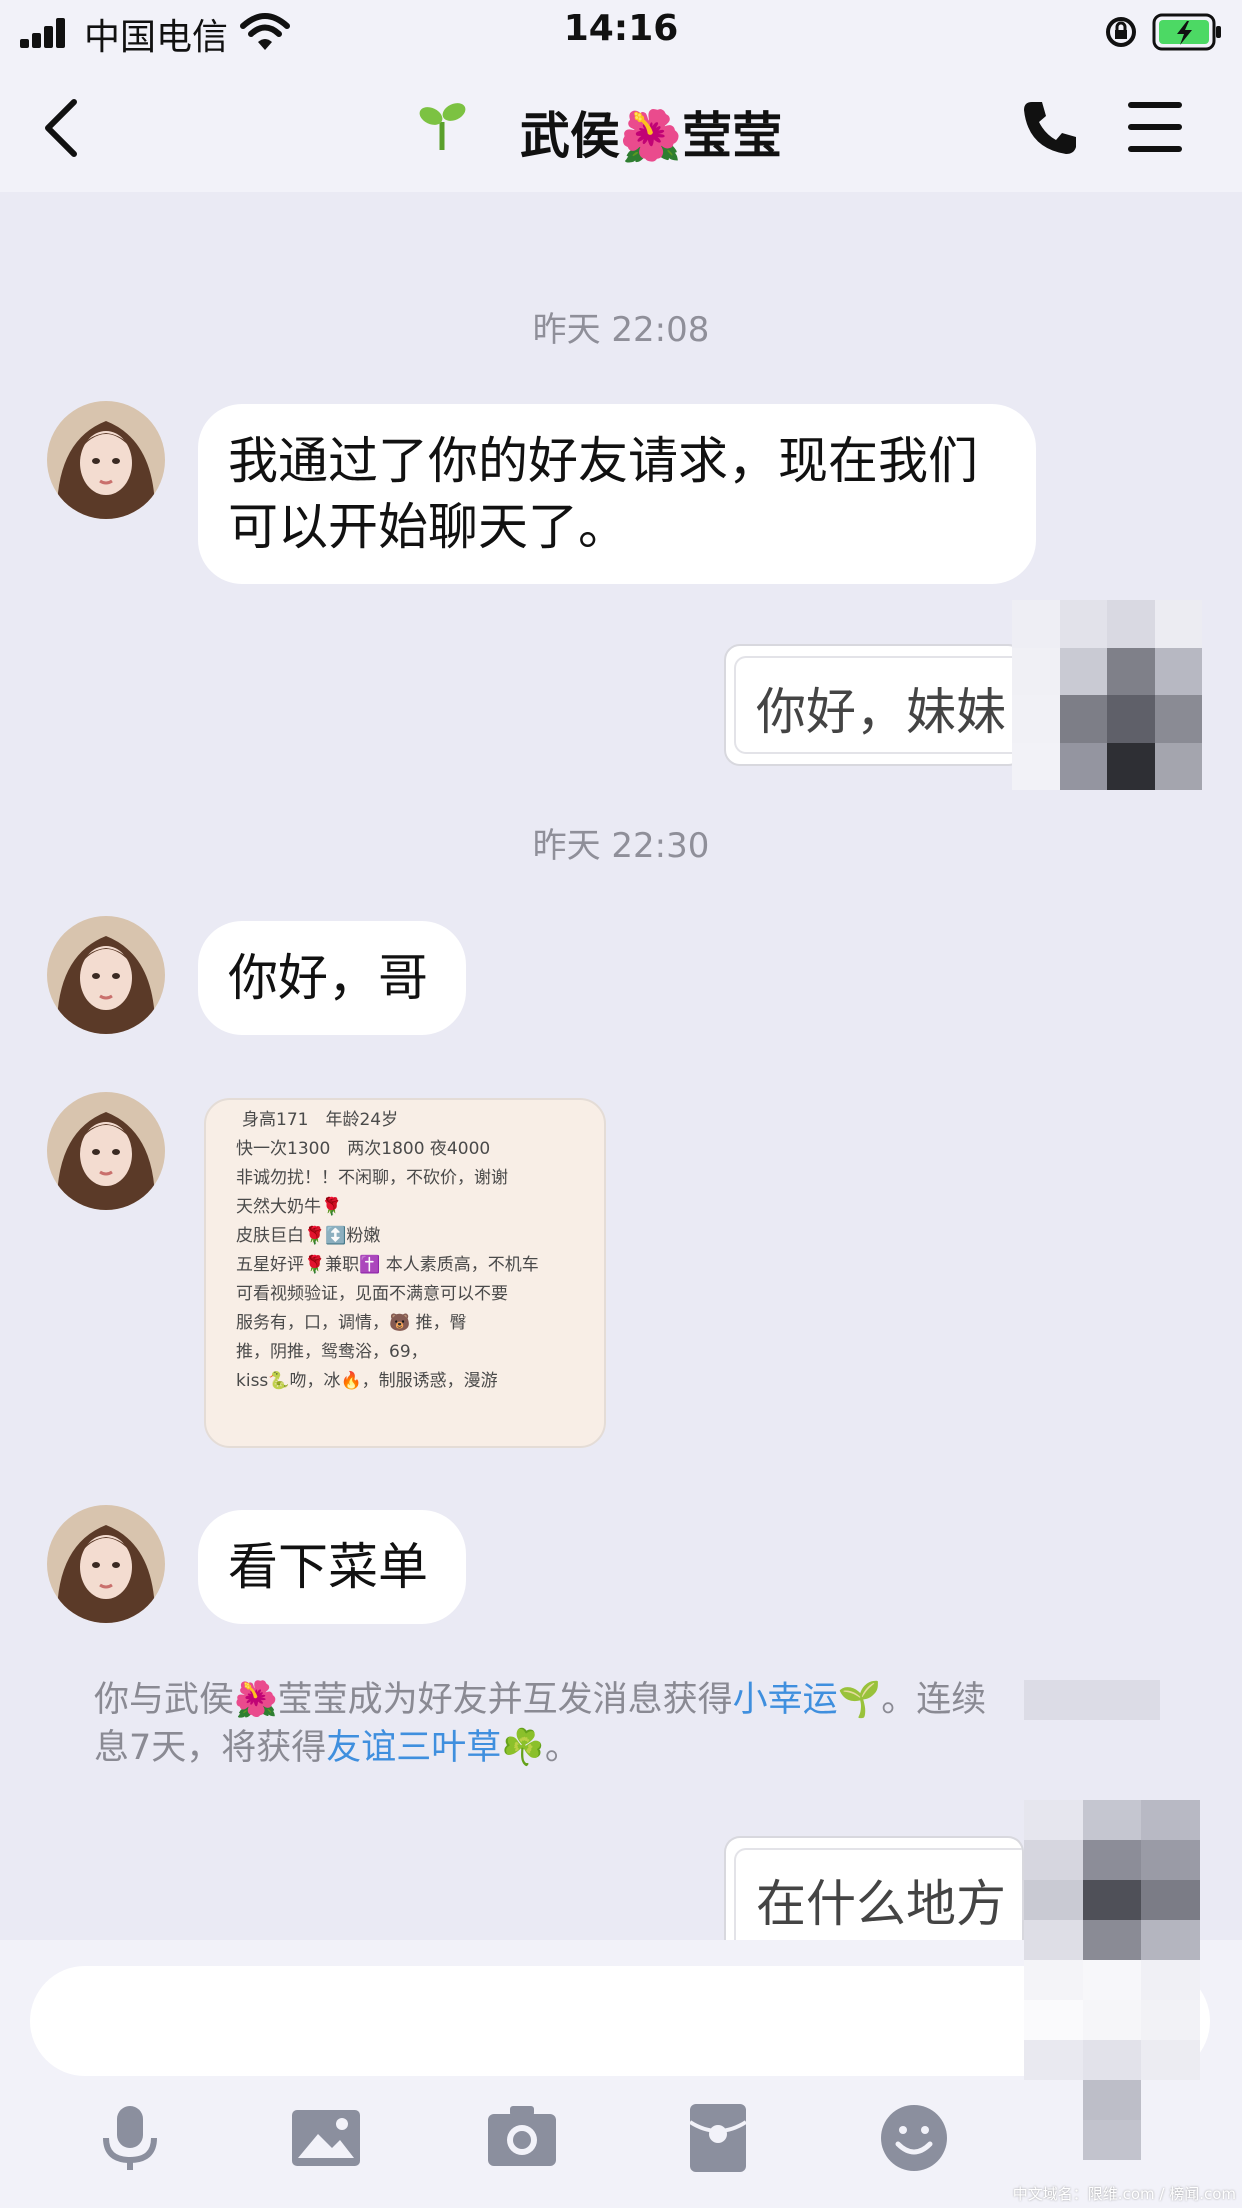 Image resolution: width=1242 pixels, height=2208 pixels. Describe the element at coordinates (332, 1567) in the screenshot. I see `message-bubble-incoming: 看下菜单` at that location.